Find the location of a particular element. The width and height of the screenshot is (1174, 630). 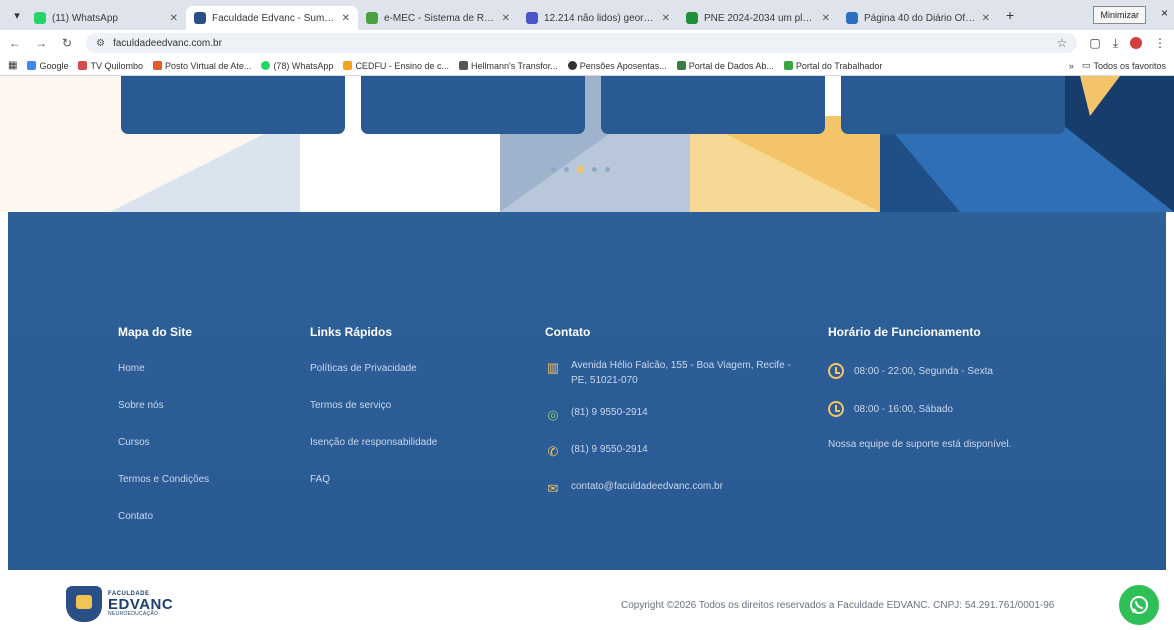

logo-shield-icon is located at coordinates (84, 604).